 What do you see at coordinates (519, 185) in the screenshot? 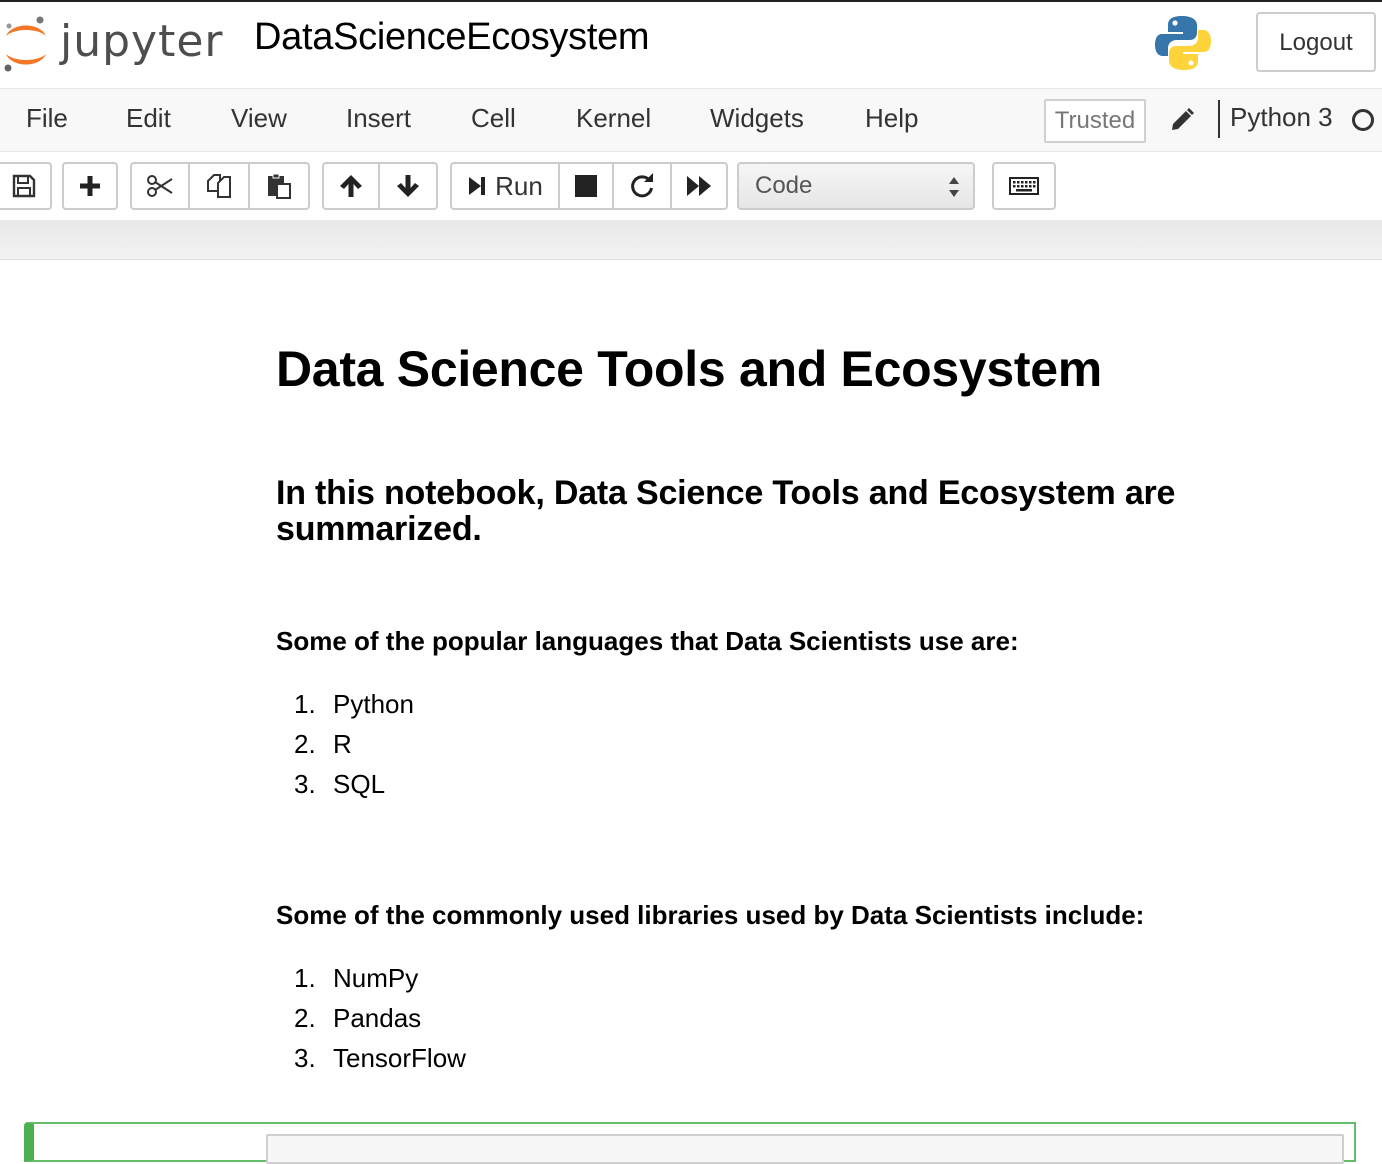
I see `run-label: Run` at bounding box center [519, 185].